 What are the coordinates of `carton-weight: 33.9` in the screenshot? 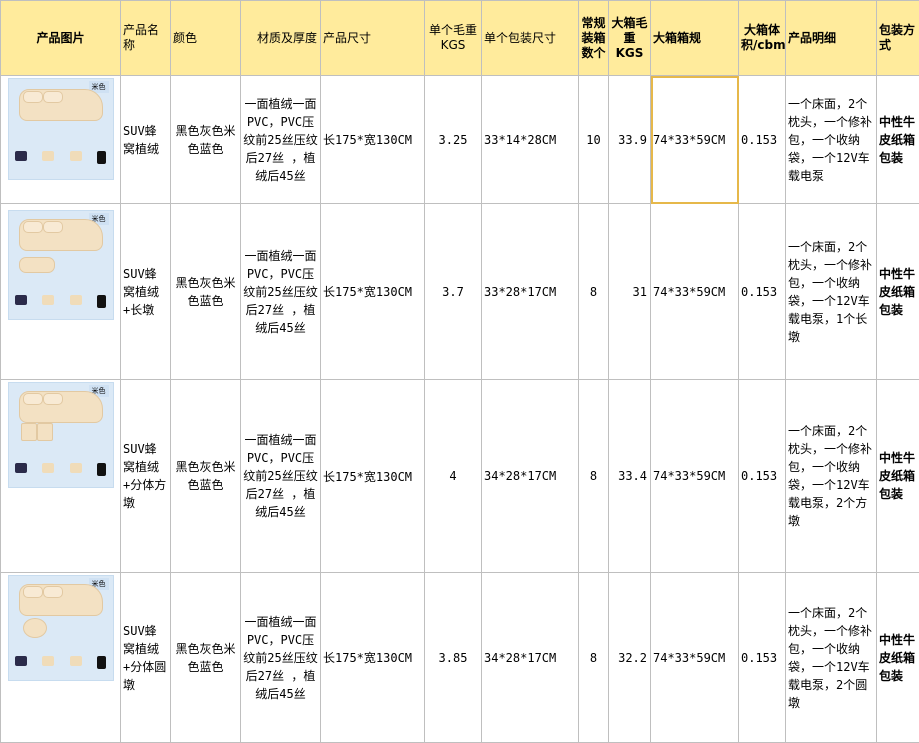 It's located at (630, 140).